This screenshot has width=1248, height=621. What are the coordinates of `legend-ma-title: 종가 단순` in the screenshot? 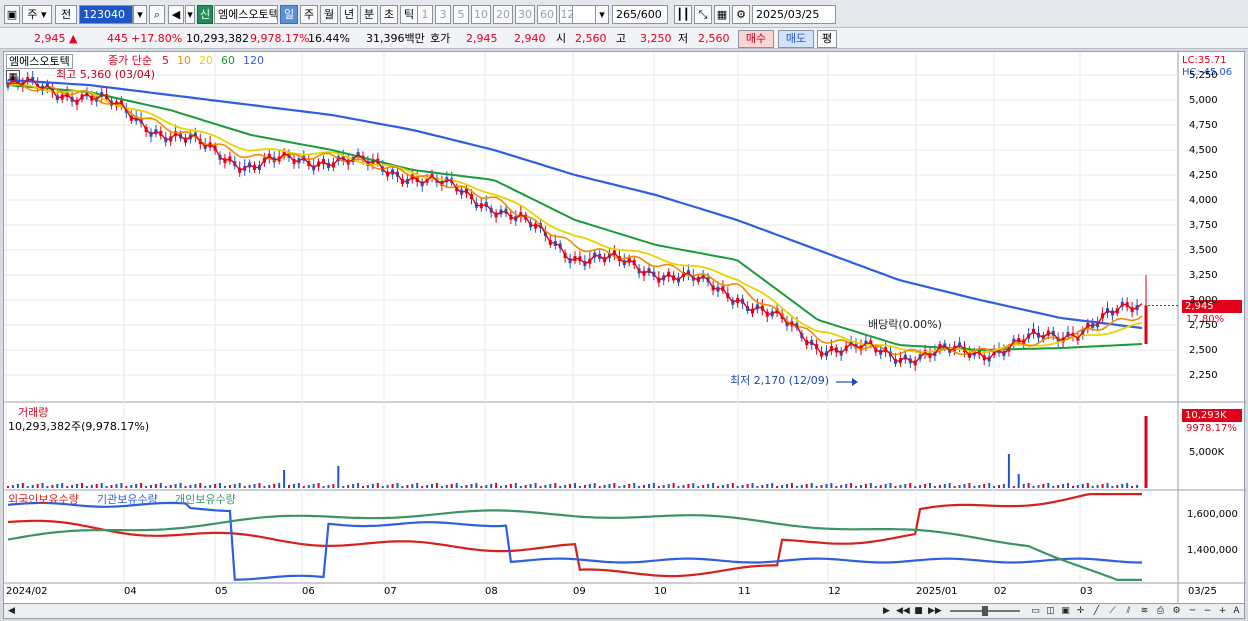 It's located at (130, 60).